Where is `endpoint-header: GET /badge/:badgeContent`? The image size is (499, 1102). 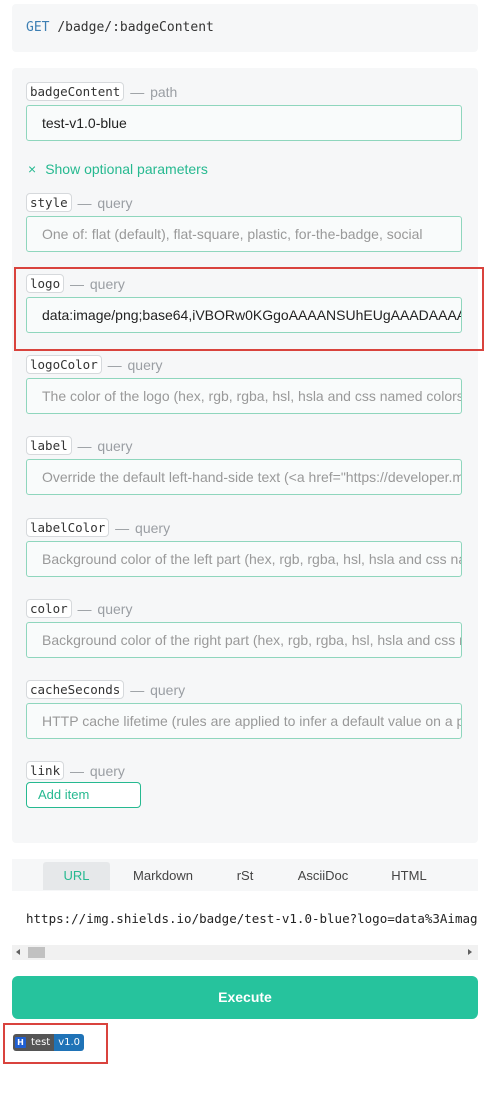
endpoint-header: GET /badge/:badgeContent is located at coordinates (245, 28).